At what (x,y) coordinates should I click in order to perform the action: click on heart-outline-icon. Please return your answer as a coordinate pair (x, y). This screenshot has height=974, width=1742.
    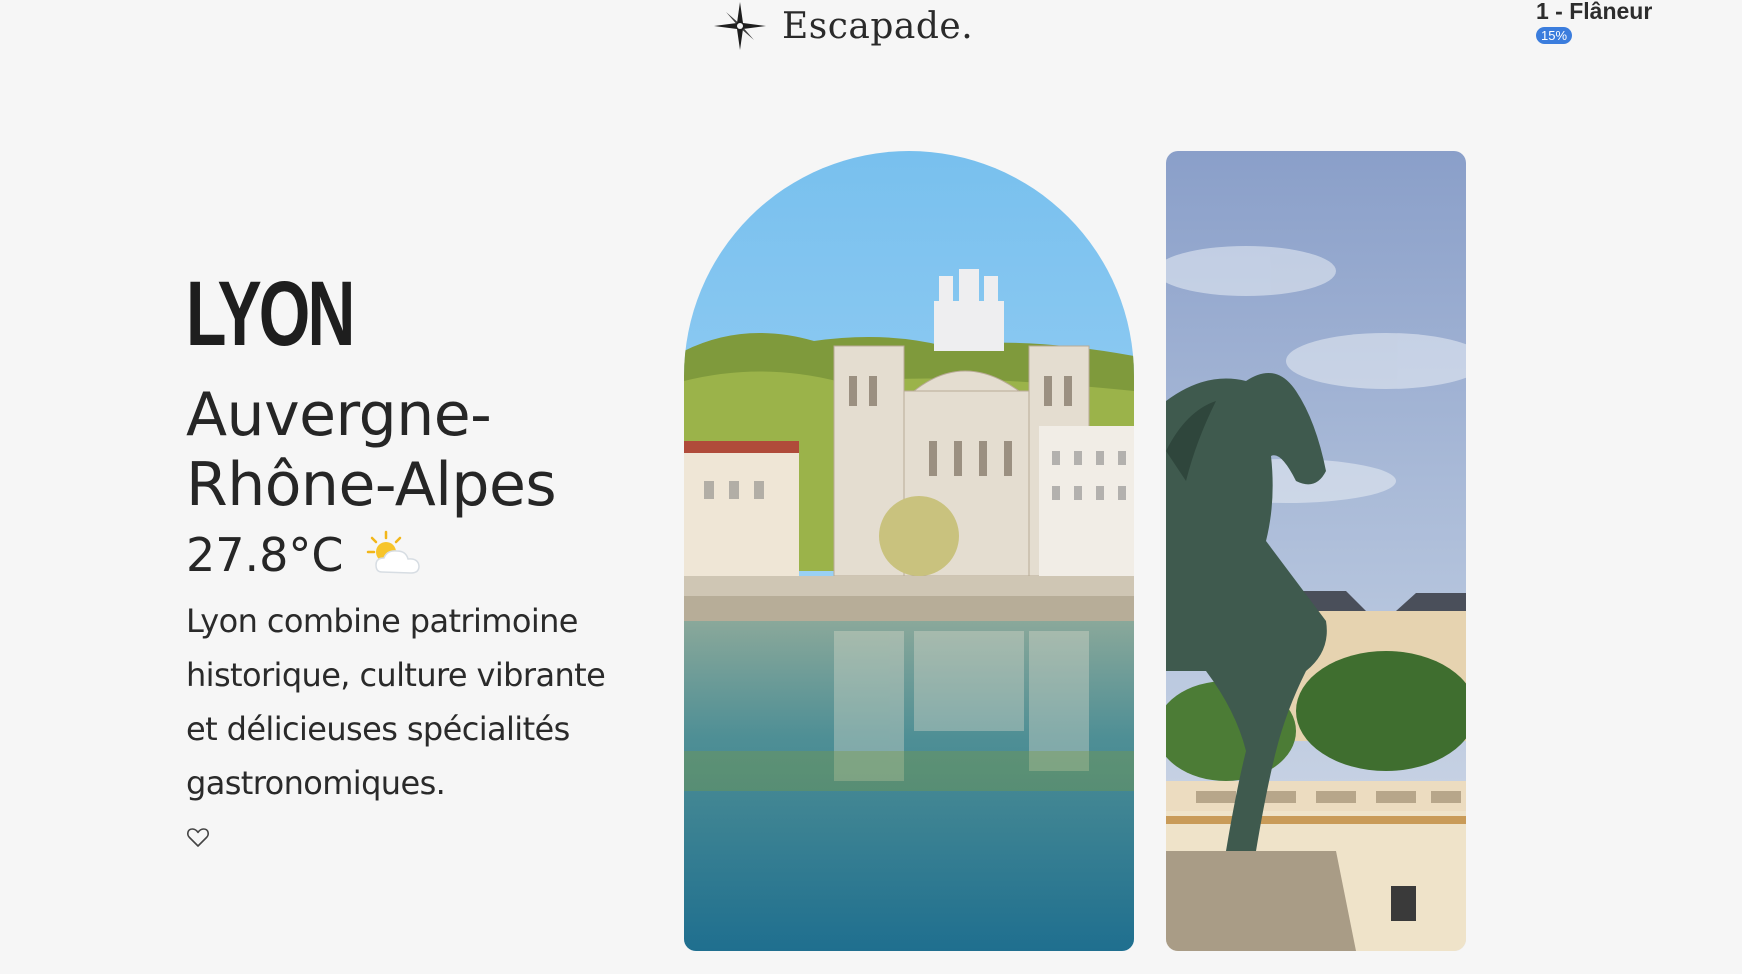
    Looking at the image, I should click on (198, 837).